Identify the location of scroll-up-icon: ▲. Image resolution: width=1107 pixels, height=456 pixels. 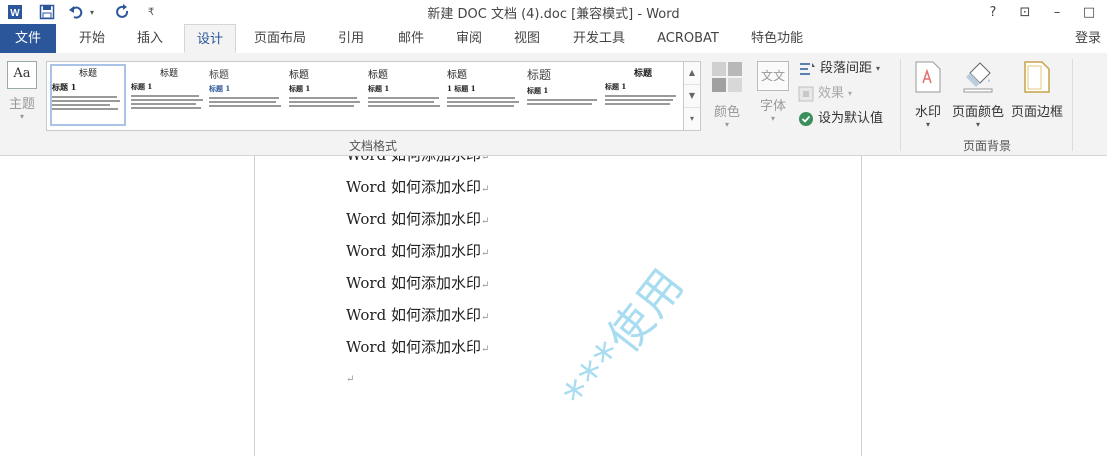
(692, 73).